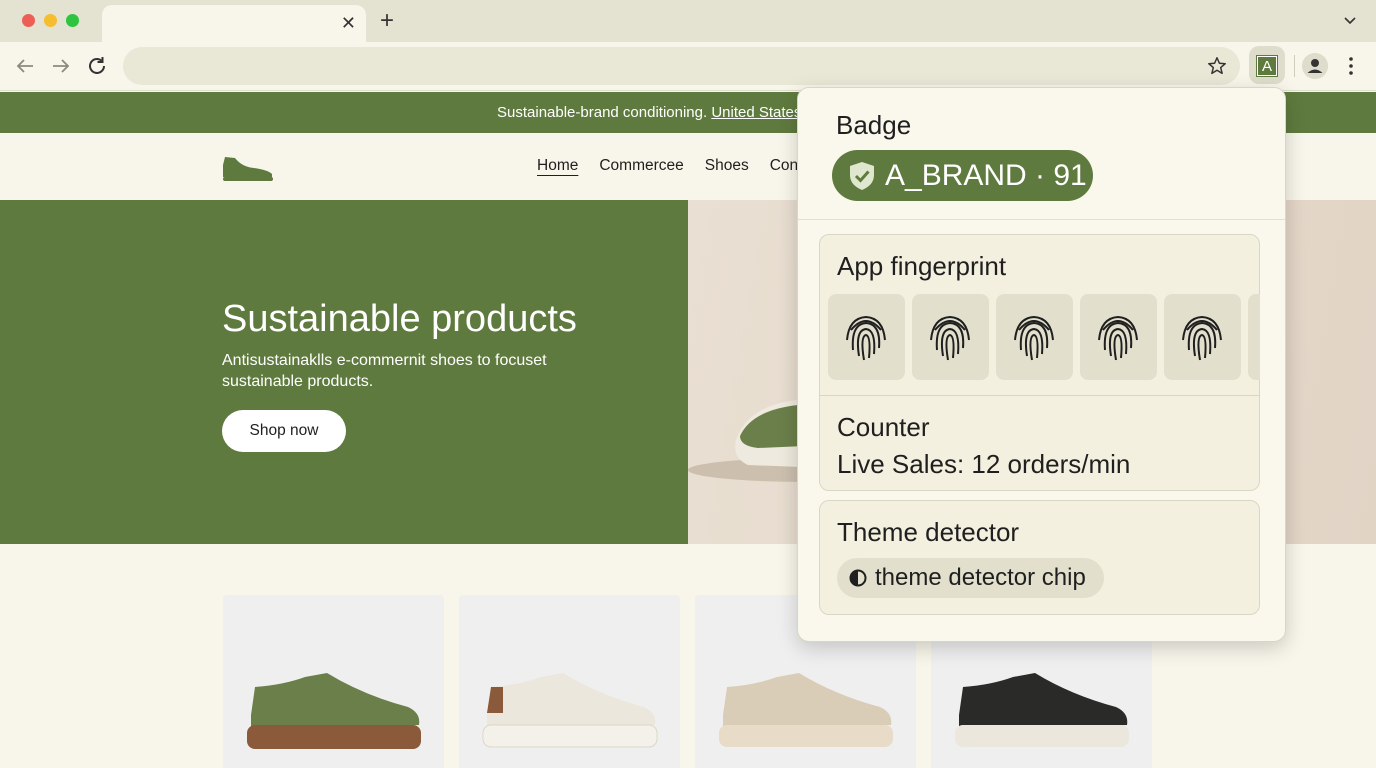 Image resolution: width=1376 pixels, height=768 pixels. I want to click on forward-arrow-icon, so click(61, 66).